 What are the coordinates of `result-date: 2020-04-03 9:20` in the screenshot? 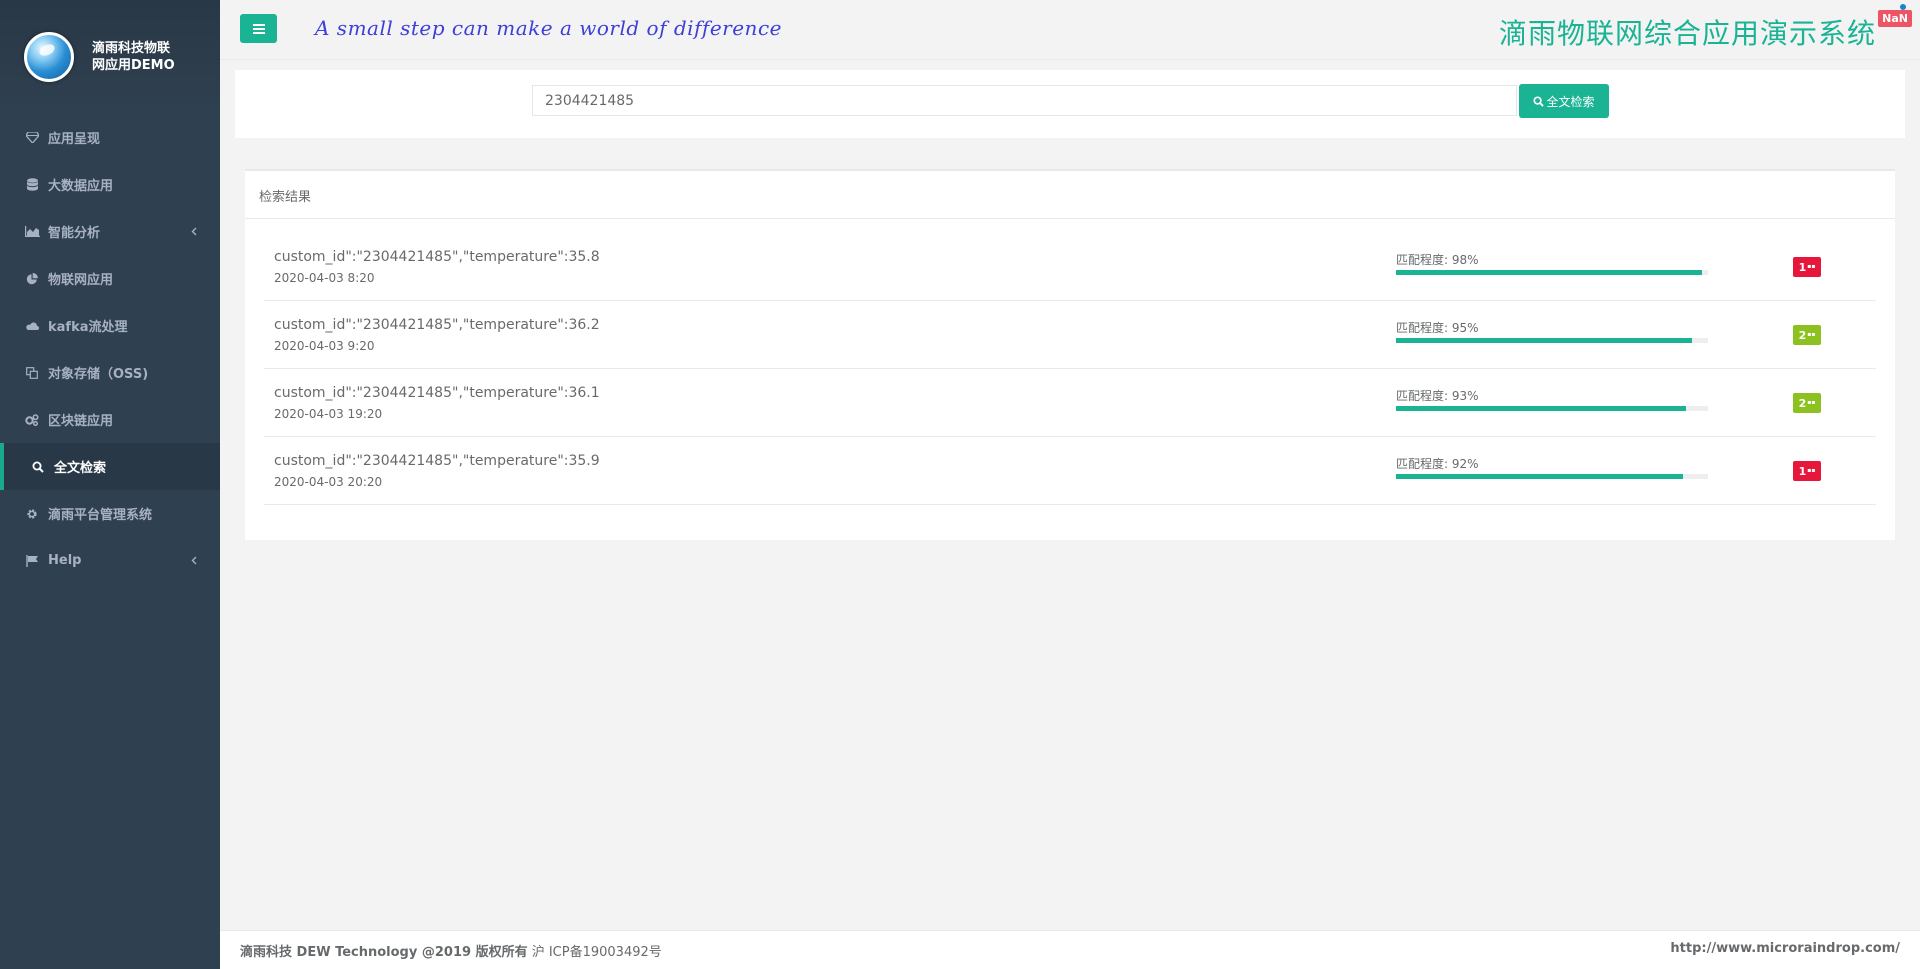 It's located at (324, 346).